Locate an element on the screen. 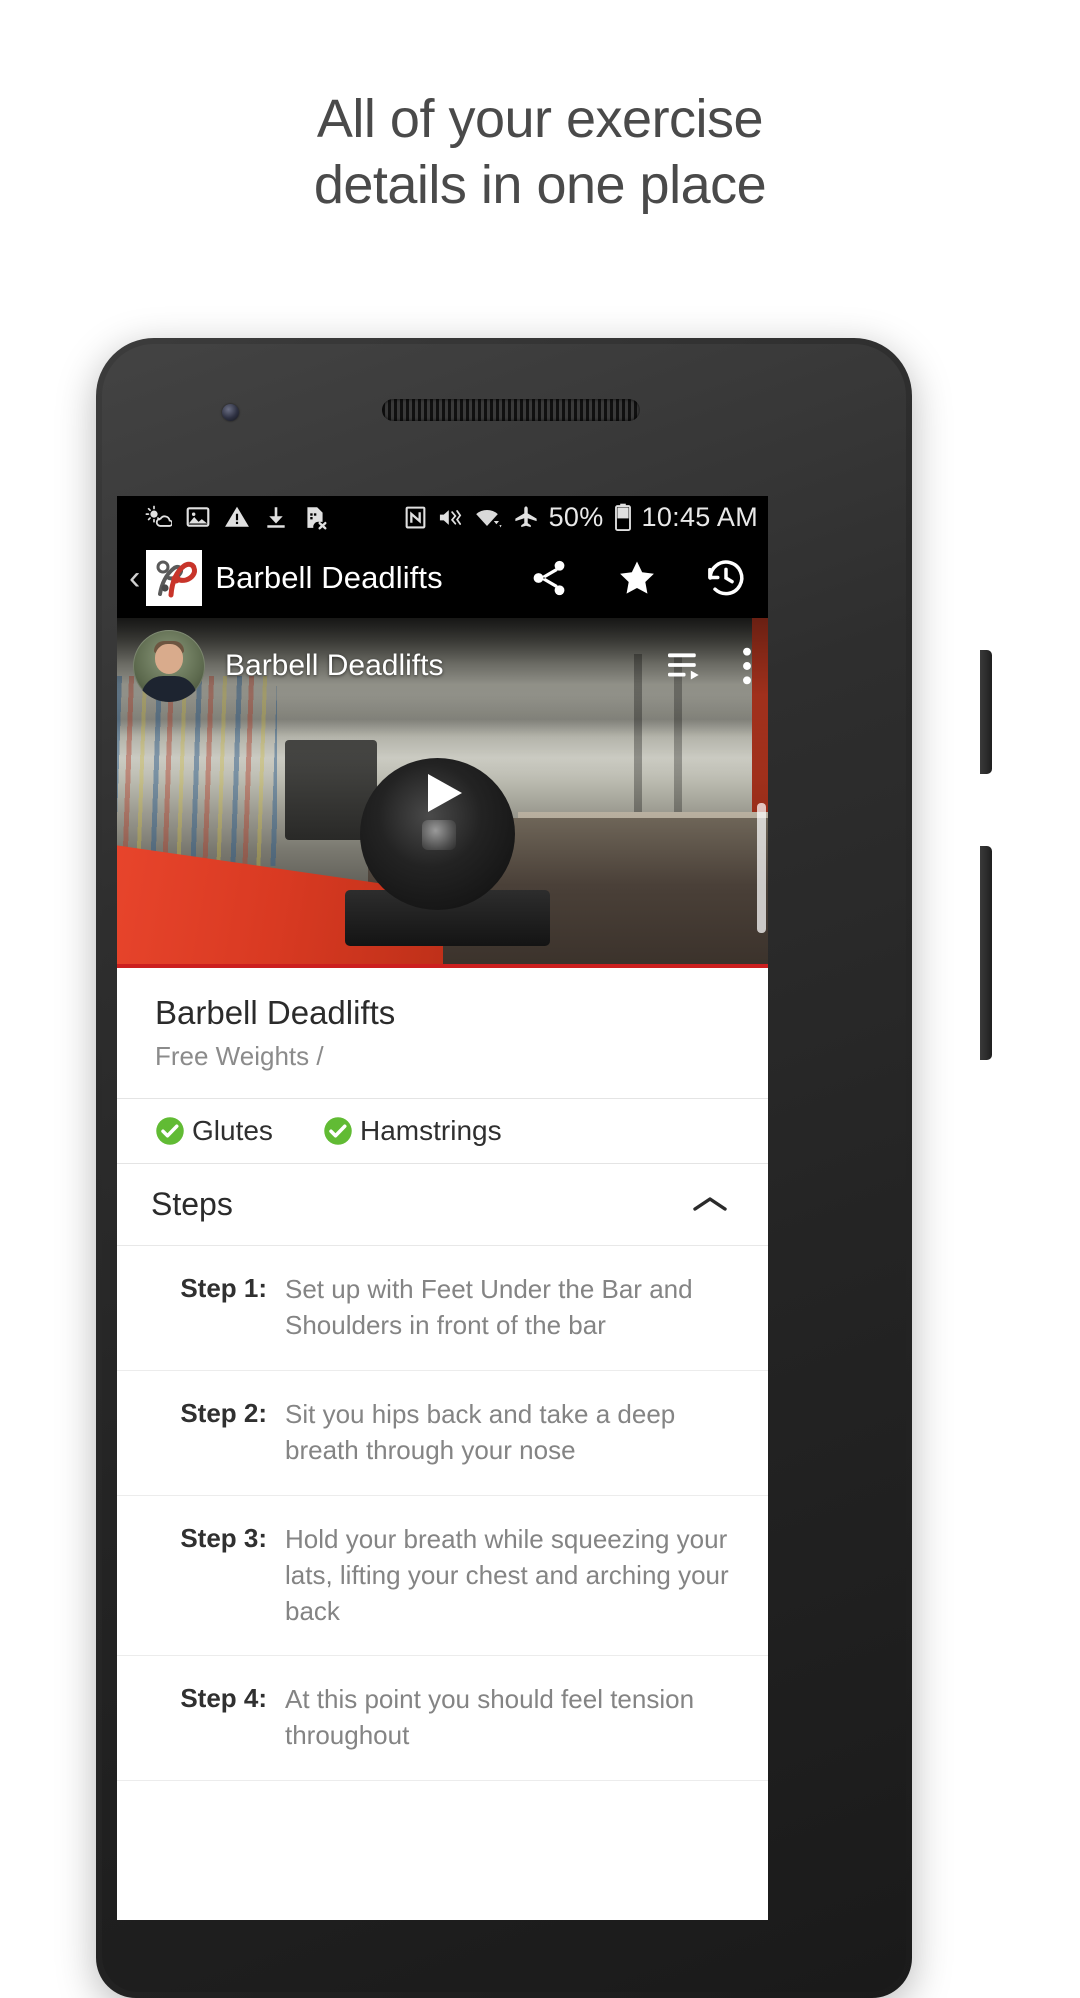 Image resolution: width=1080 pixels, height=1998 pixels. muscle-chip-hamstrings: Hamstrings is located at coordinates (412, 1131).